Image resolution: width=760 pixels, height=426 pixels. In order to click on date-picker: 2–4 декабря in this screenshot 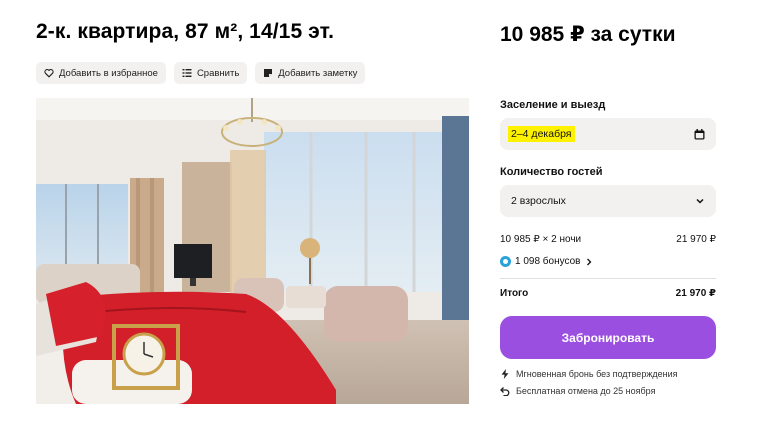, I will do `click(608, 134)`.